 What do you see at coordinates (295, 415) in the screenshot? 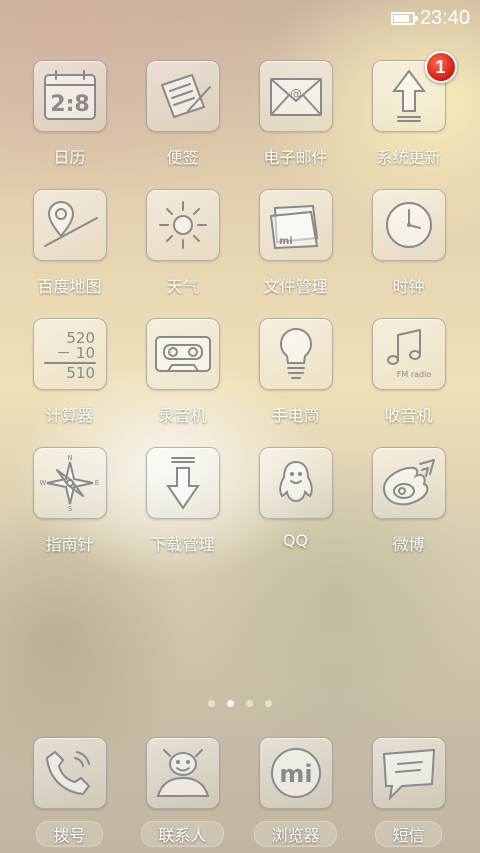
I see `app-label: 手电筒` at bounding box center [295, 415].